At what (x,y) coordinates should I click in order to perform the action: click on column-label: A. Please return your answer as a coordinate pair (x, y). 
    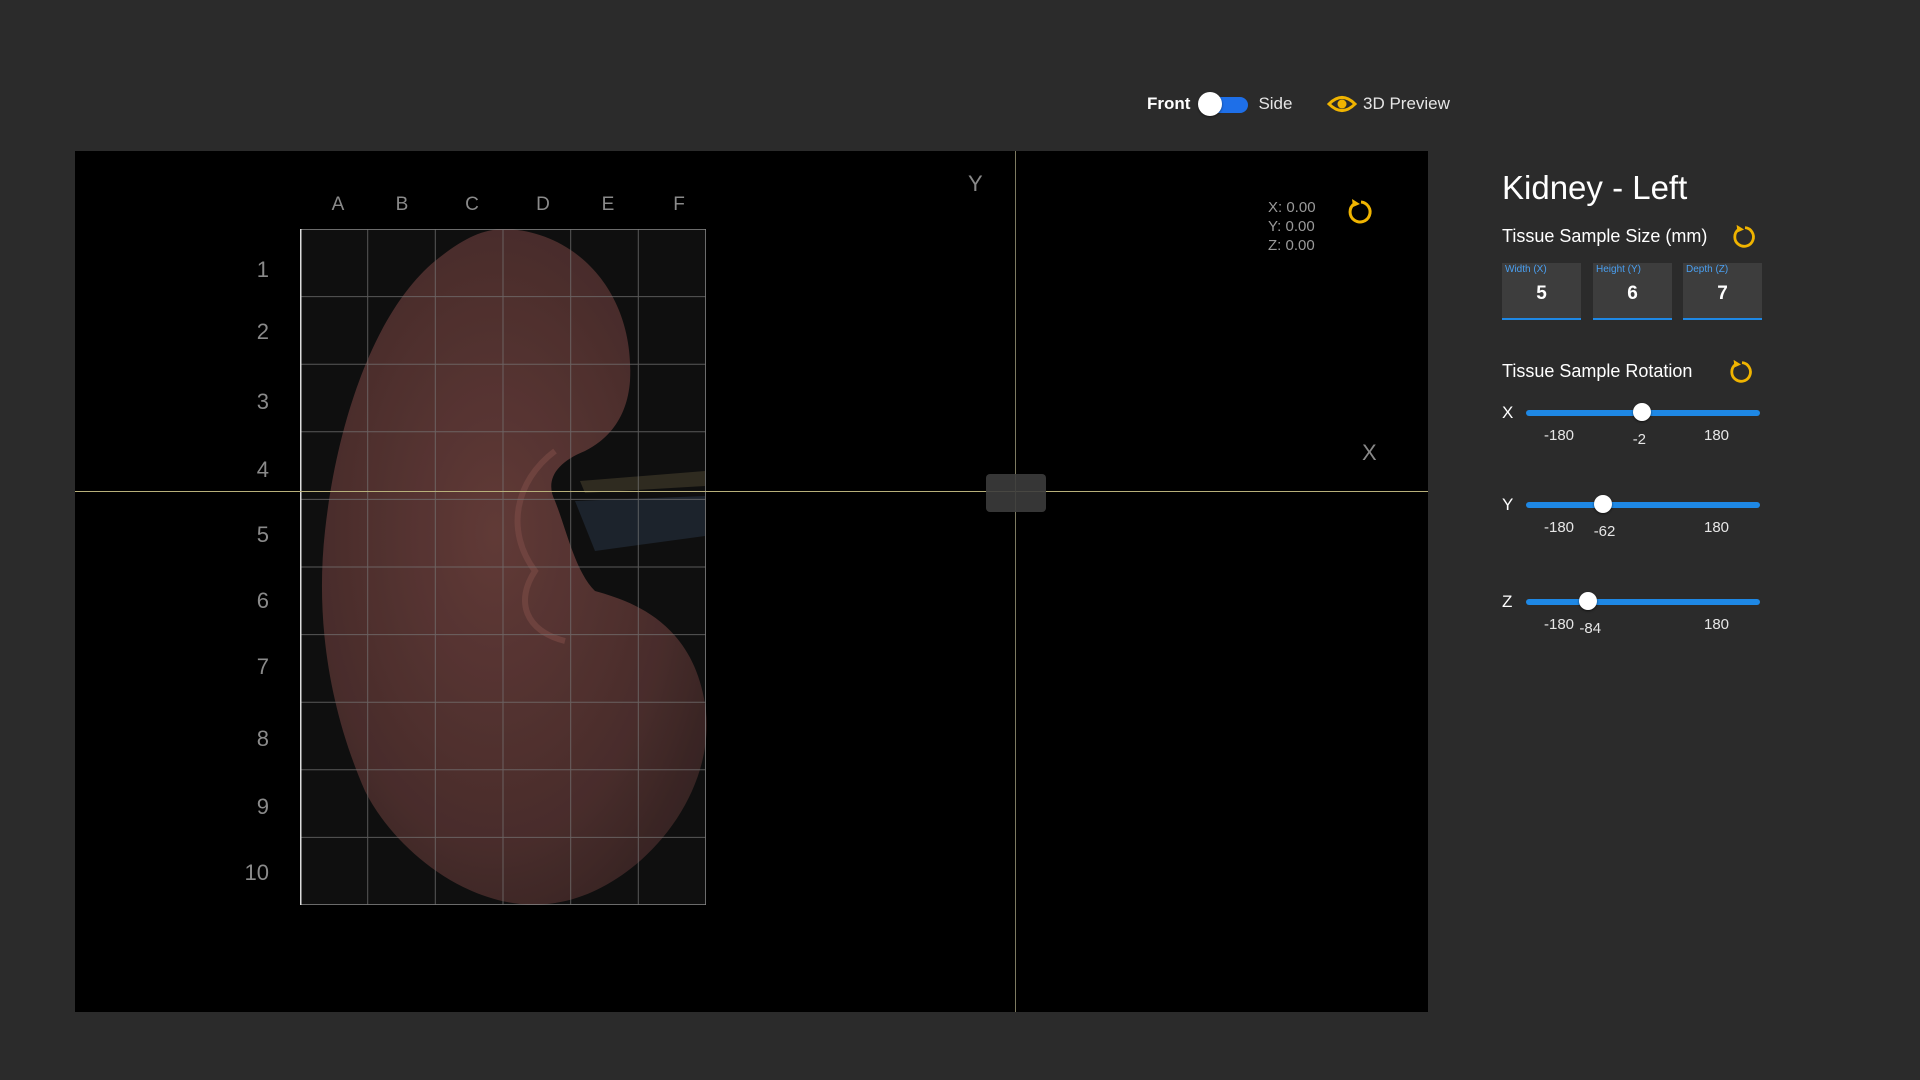
    Looking at the image, I should click on (338, 204).